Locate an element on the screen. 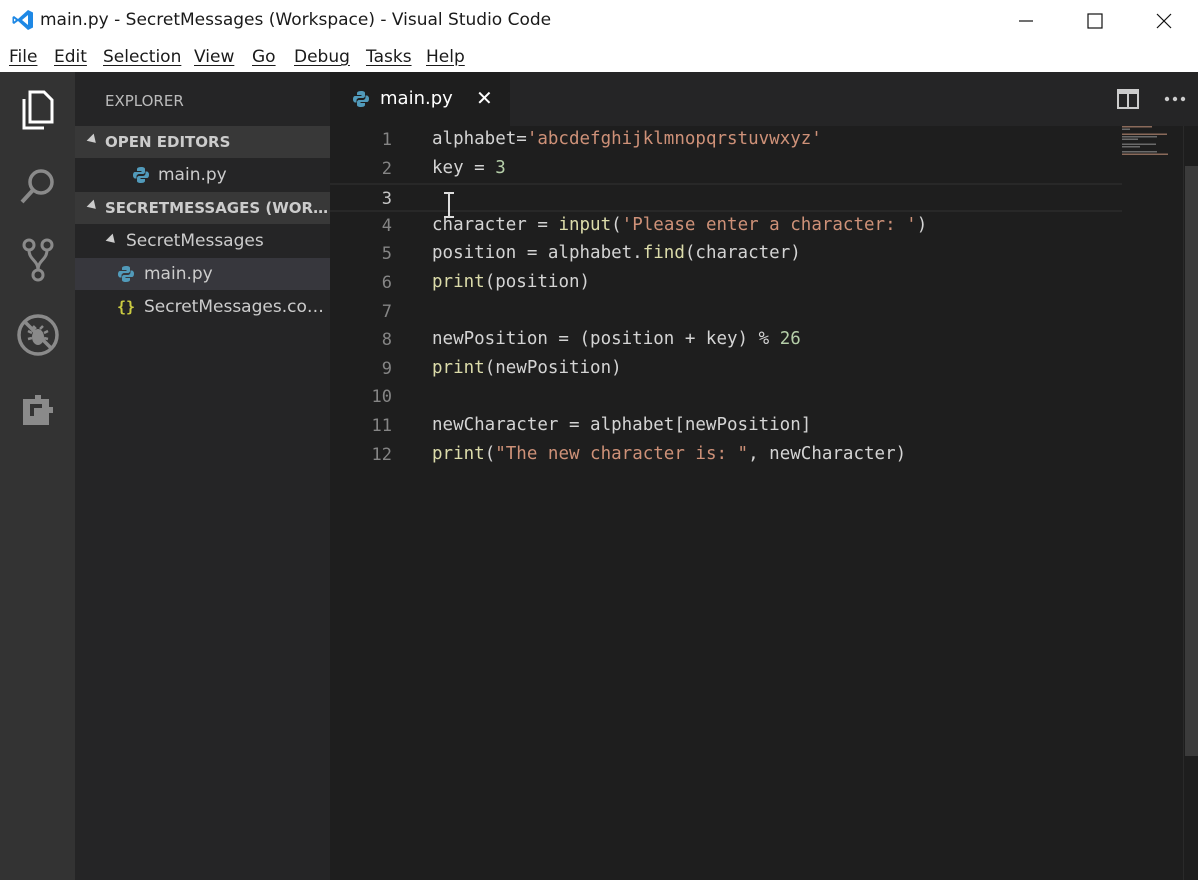  code-token: 'abcdefghijklmnopqrstuvwxyz' is located at coordinates (674, 139).